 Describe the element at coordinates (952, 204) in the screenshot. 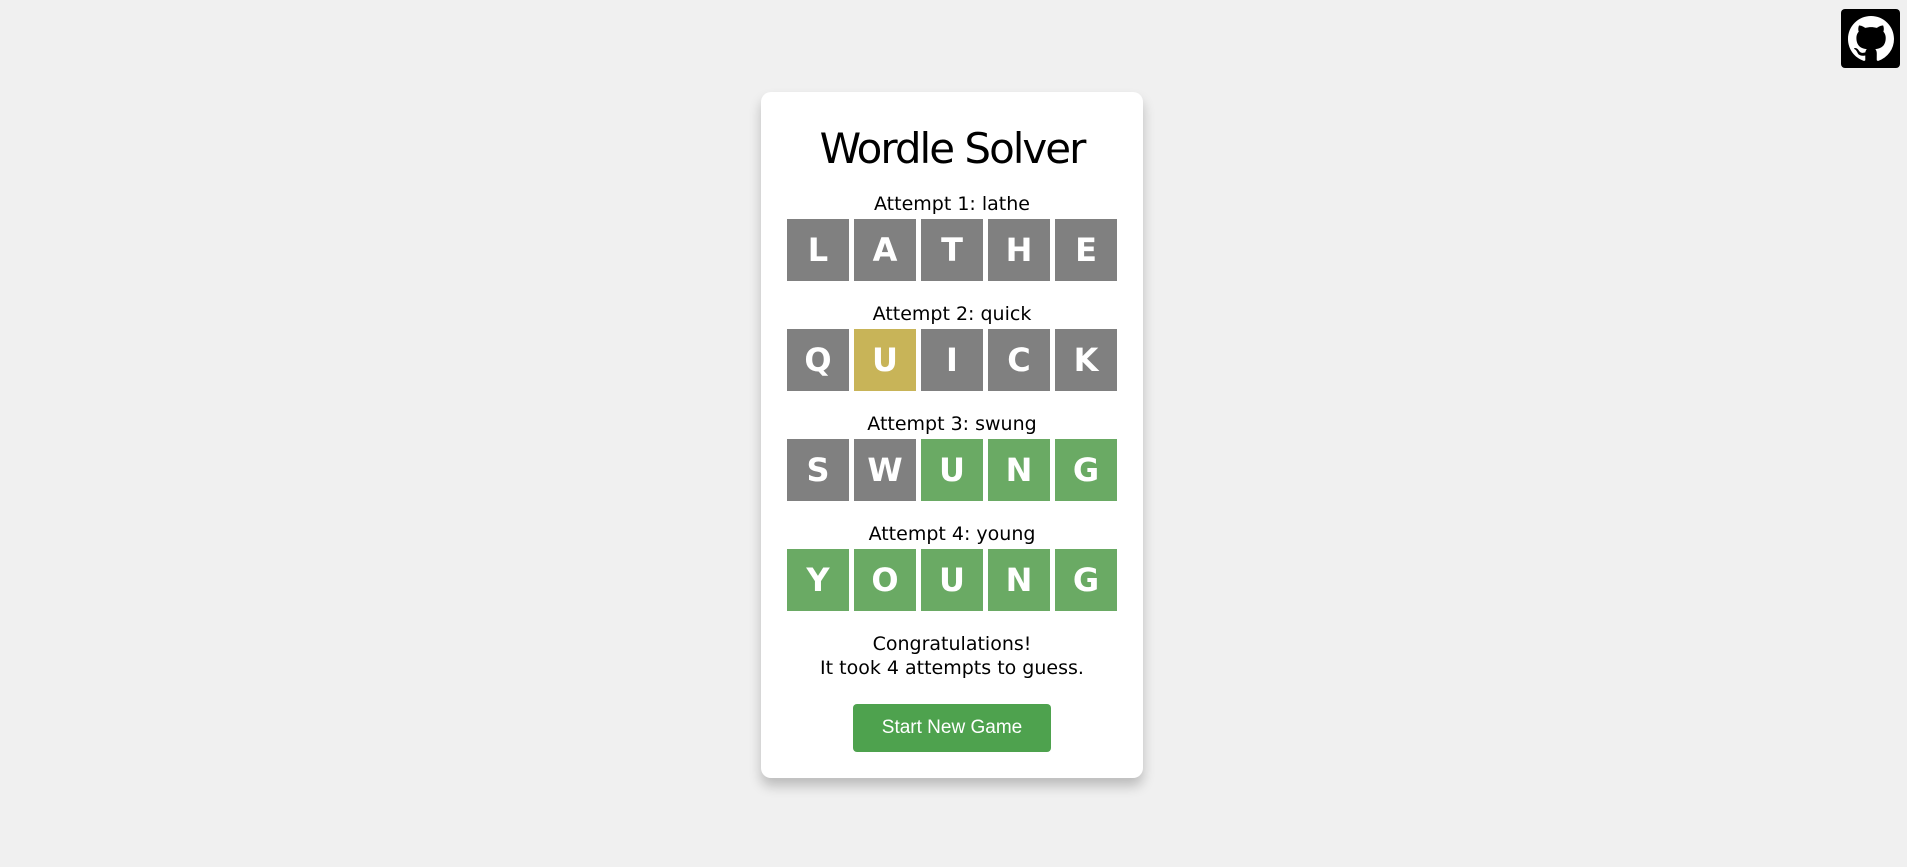

I see `attempt-label: Attempt 1: lathe` at that location.